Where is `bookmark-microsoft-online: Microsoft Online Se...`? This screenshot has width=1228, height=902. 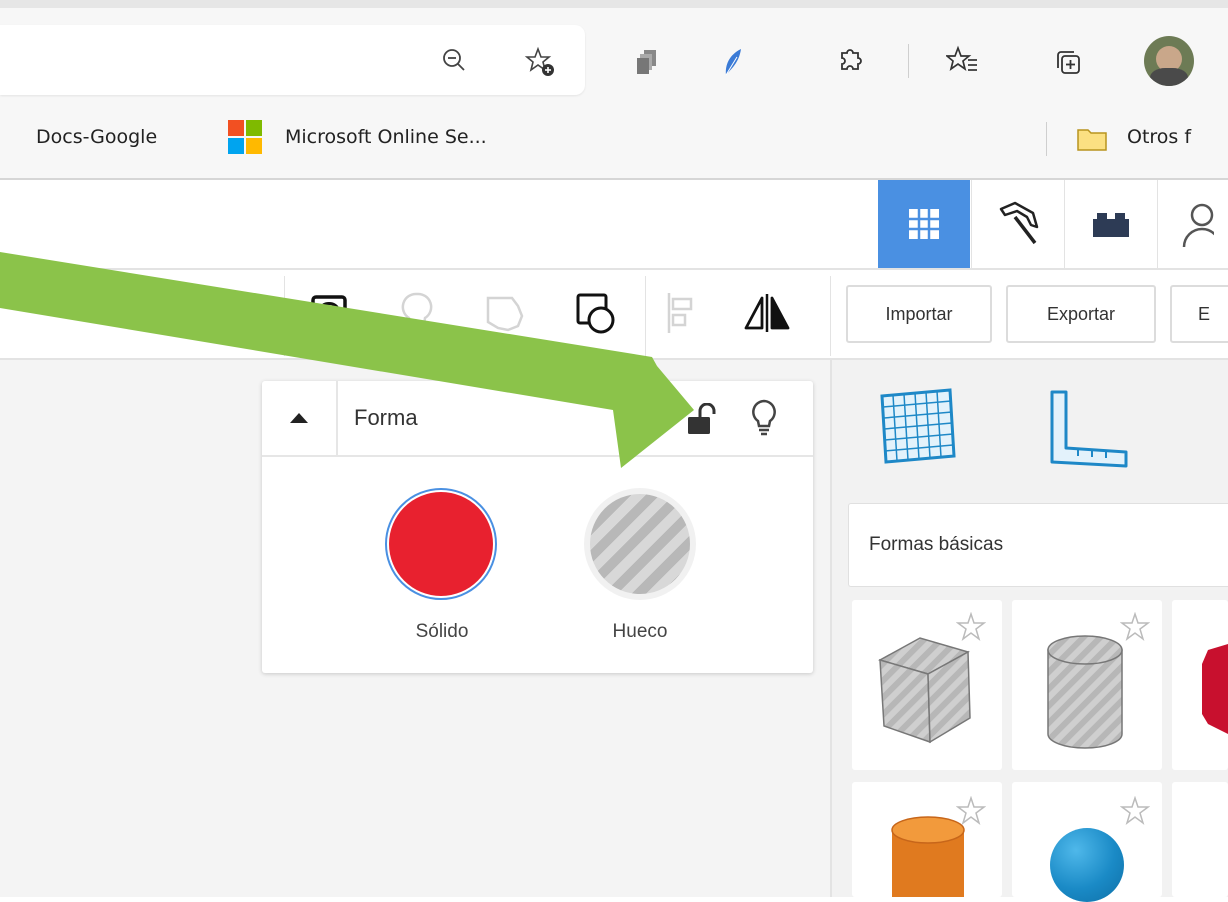 bookmark-microsoft-online: Microsoft Online Se... is located at coordinates (386, 137).